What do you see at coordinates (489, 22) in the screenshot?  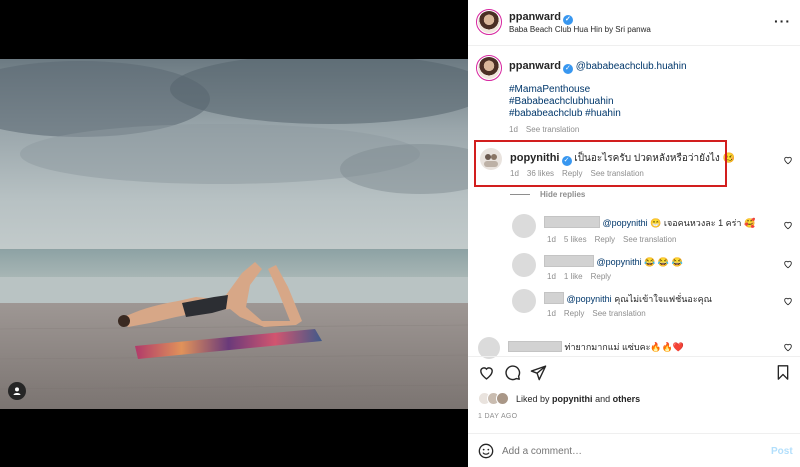 I see `author-avatar` at bounding box center [489, 22].